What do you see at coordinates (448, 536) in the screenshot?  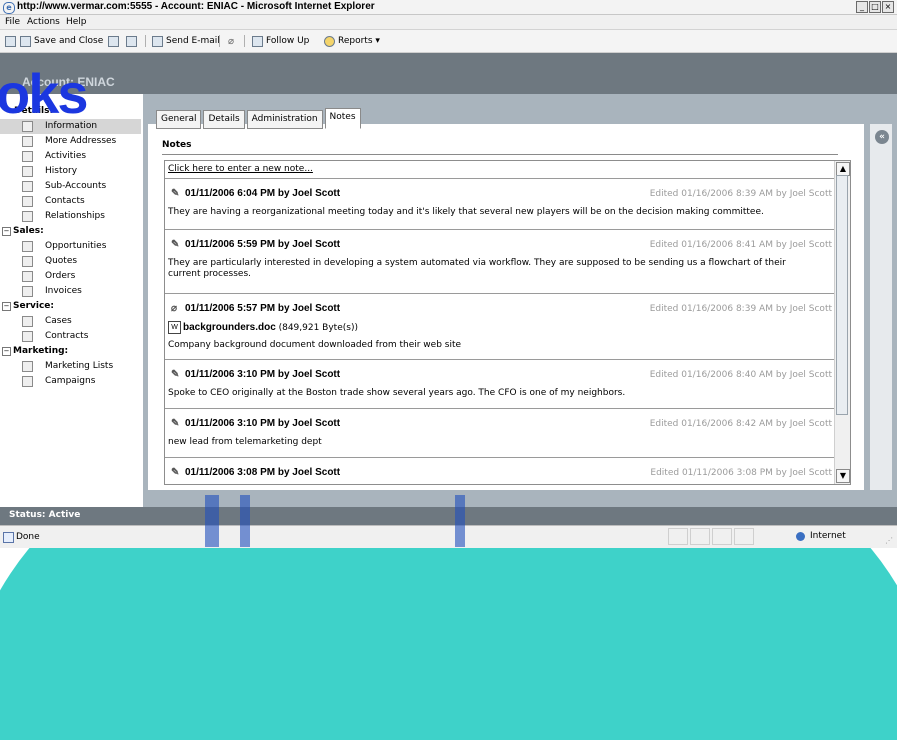 I see `browser-status-bar: Done Internet ⋰` at bounding box center [448, 536].